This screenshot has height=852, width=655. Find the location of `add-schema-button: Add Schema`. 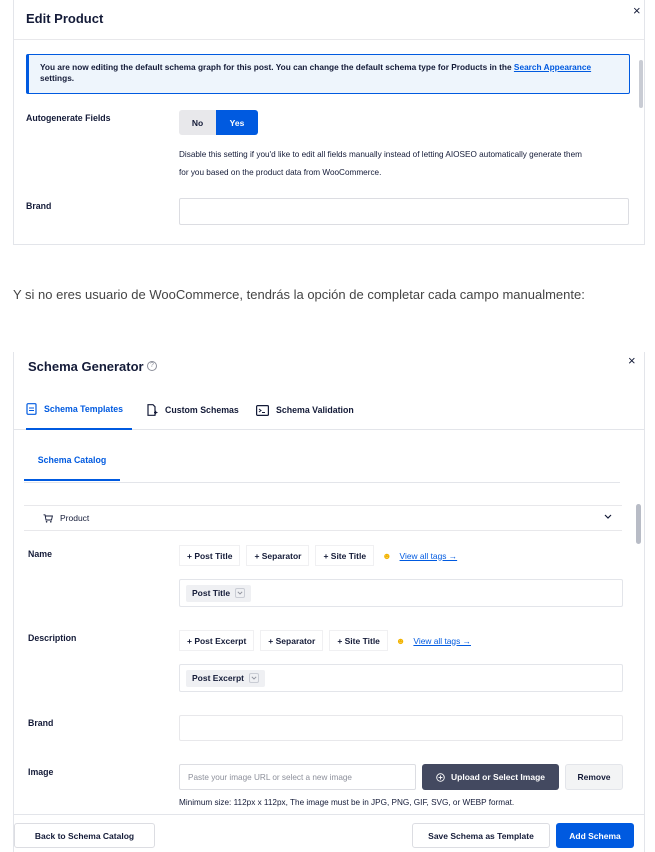

add-schema-button: Add Schema is located at coordinates (595, 835).